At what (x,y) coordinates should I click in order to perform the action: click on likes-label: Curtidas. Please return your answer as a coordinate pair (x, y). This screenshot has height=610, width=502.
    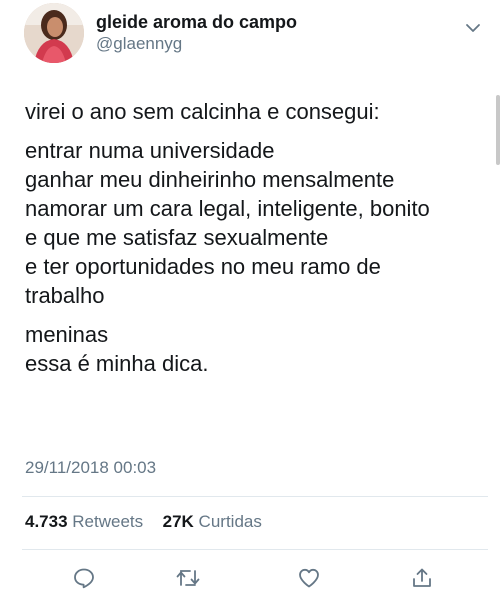
    Looking at the image, I should click on (230, 521).